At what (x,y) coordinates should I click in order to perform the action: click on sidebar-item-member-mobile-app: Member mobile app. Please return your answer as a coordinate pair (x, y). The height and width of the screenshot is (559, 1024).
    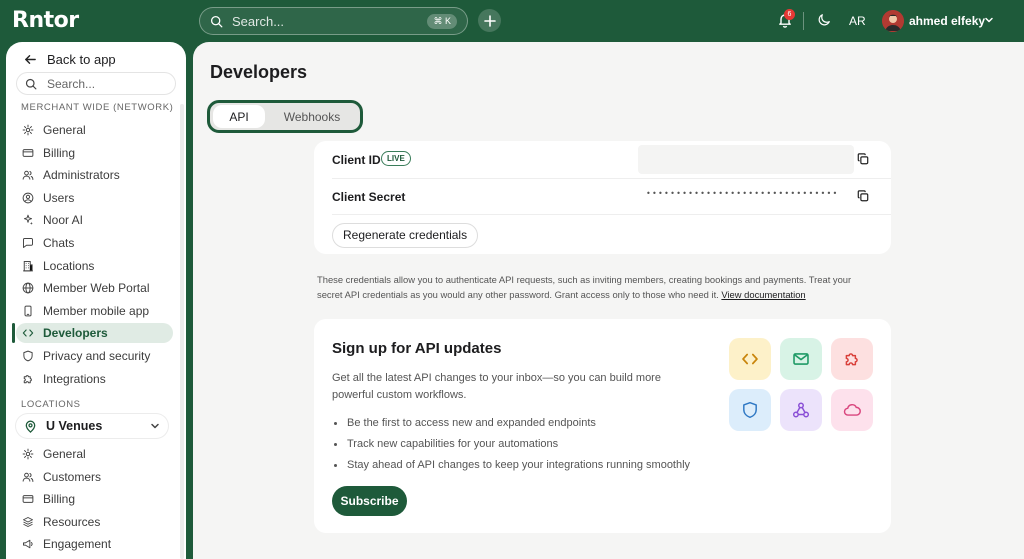
    Looking at the image, I should click on (94, 311).